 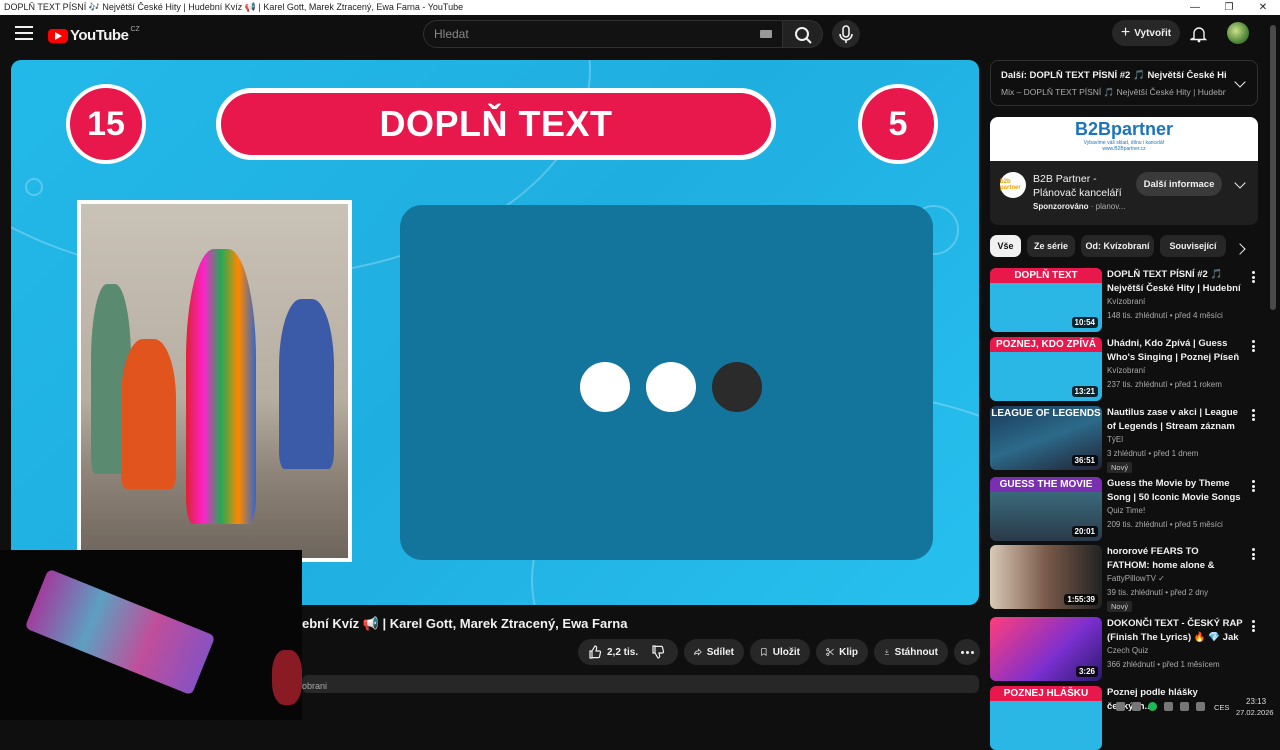 I want to click on video-duration: 3:26, so click(x=1086, y=671).